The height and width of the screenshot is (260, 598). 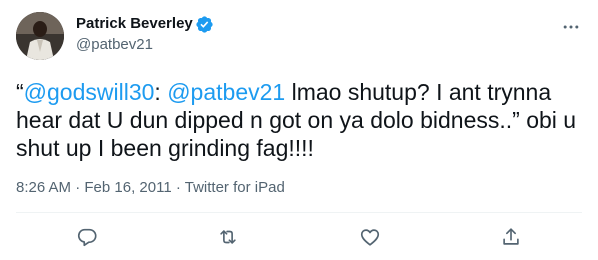 I want to click on like-button, so click(x=370, y=237).